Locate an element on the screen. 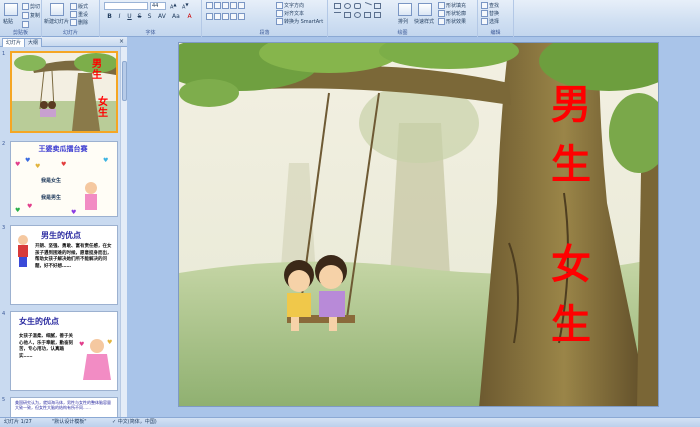  change-case-button: Aa is located at coordinates (176, 16).